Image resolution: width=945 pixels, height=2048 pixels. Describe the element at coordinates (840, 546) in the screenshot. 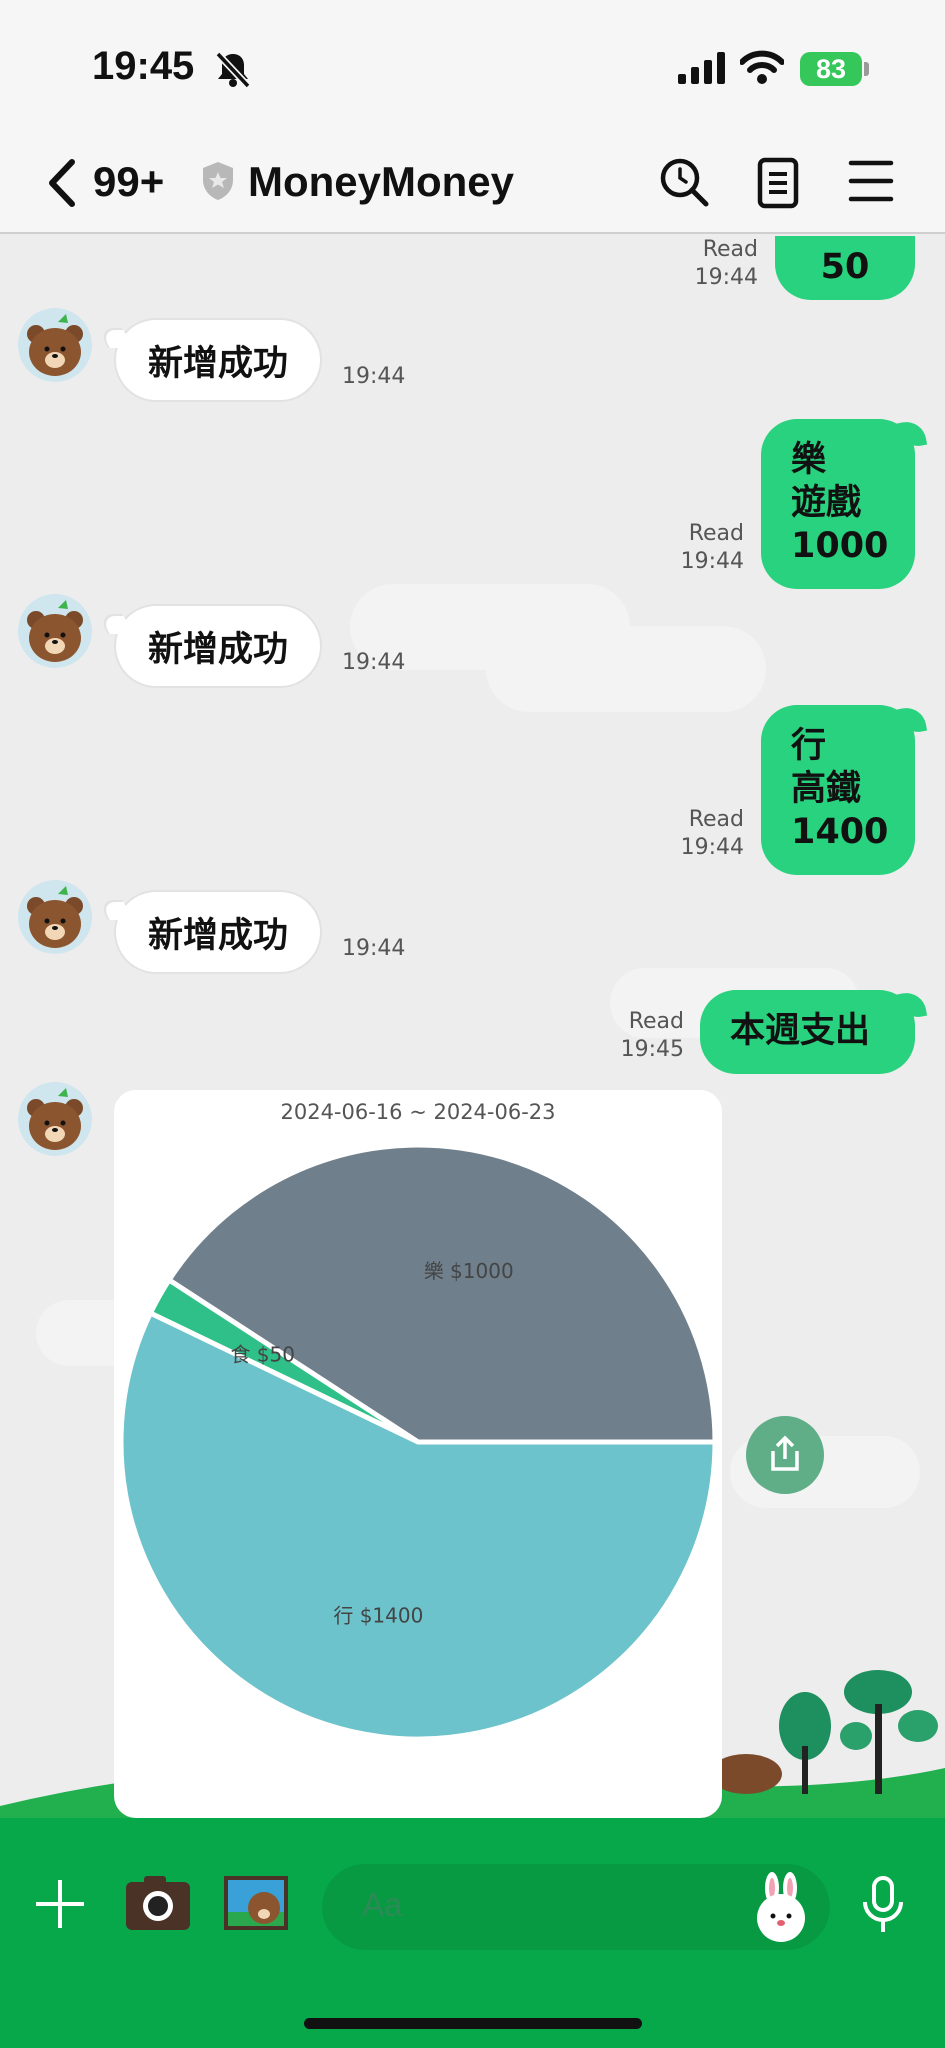

I see `message-line: 1000` at that location.